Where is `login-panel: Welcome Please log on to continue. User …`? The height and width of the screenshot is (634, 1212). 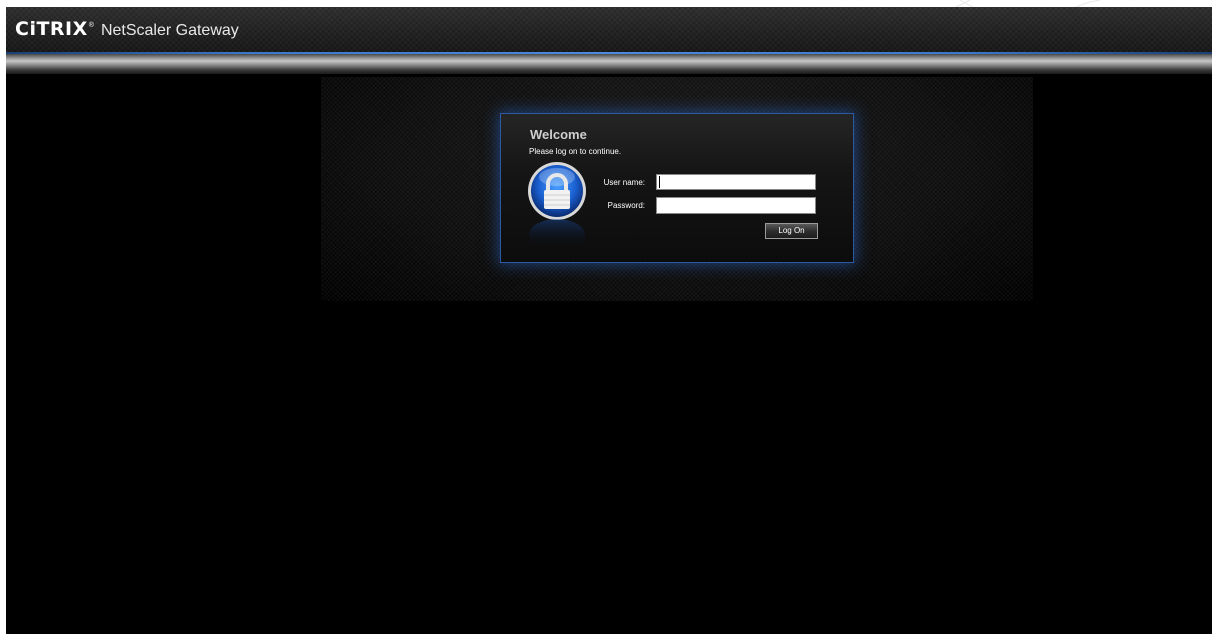
login-panel: Welcome Please log on to continue. User … is located at coordinates (677, 188).